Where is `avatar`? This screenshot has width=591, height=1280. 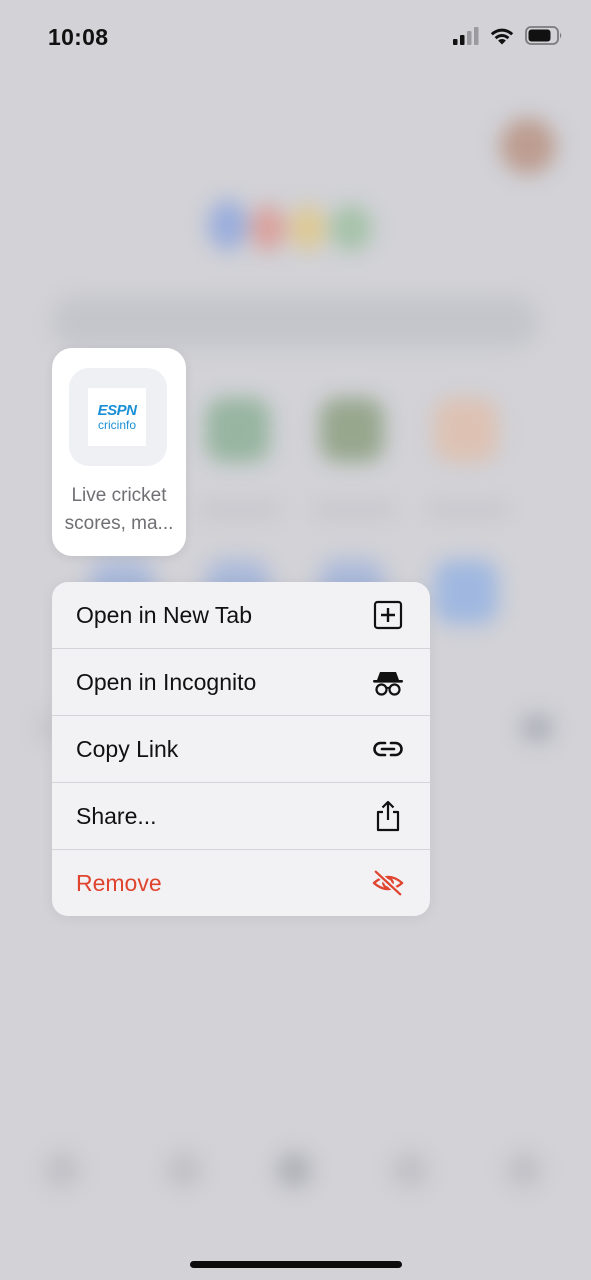
avatar is located at coordinates (528, 146).